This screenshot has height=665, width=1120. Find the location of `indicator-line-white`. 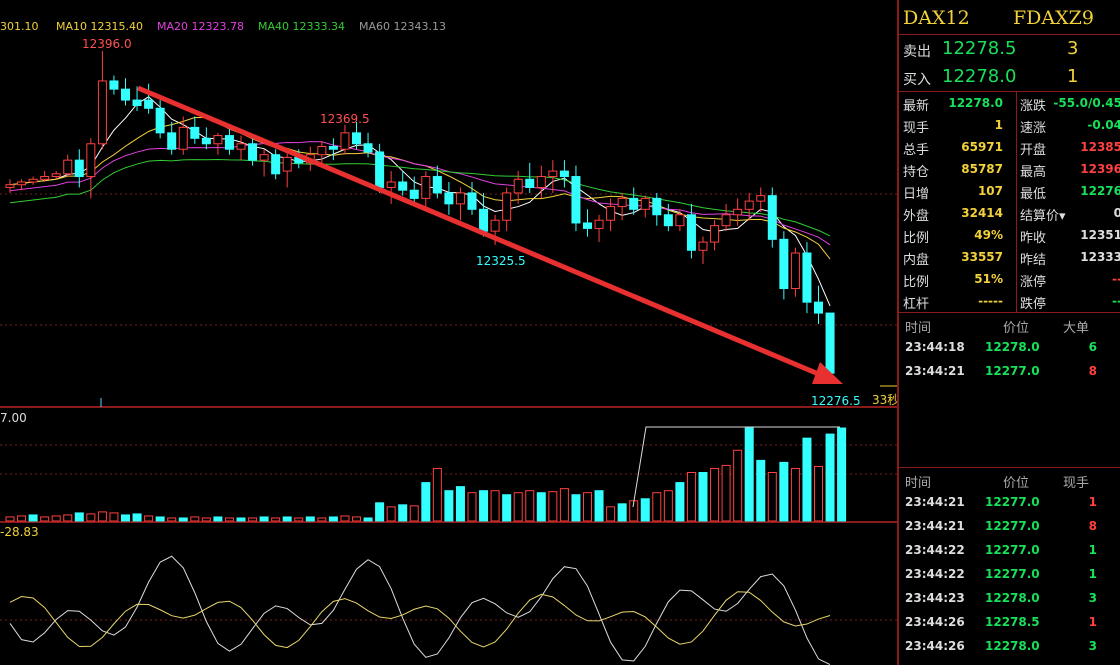

indicator-line-white is located at coordinates (420, 610).